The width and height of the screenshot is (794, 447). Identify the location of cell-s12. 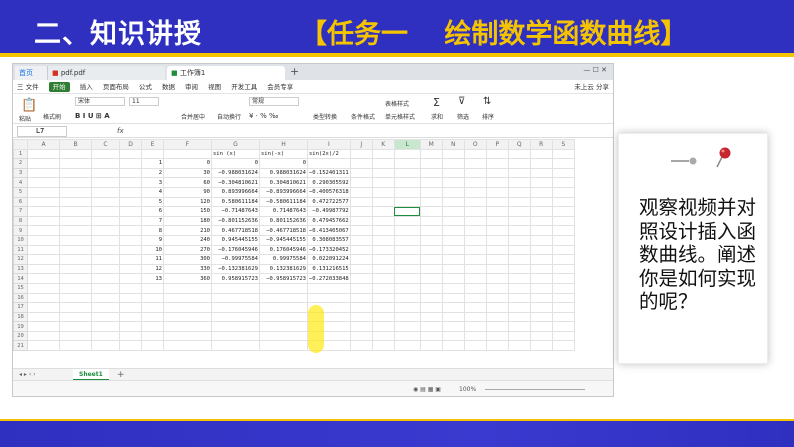
(563, 259).